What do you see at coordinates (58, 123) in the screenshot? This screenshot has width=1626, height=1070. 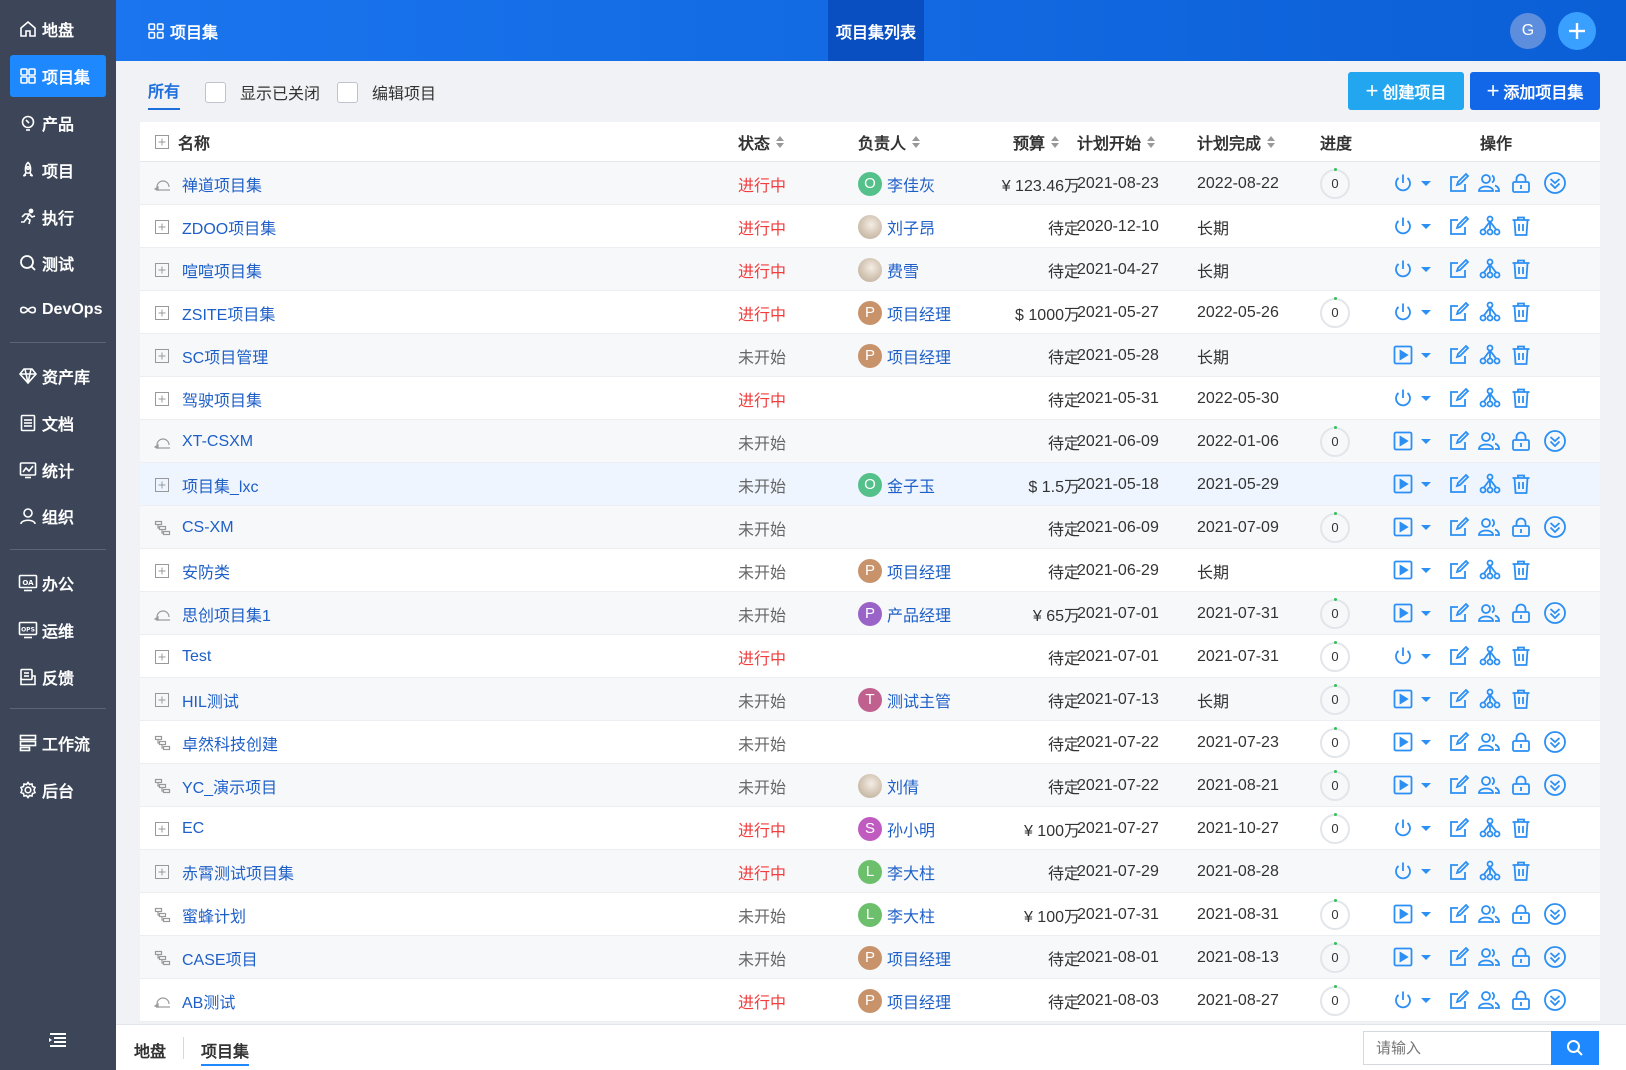 I see `sidebar-item-2: 产品` at bounding box center [58, 123].